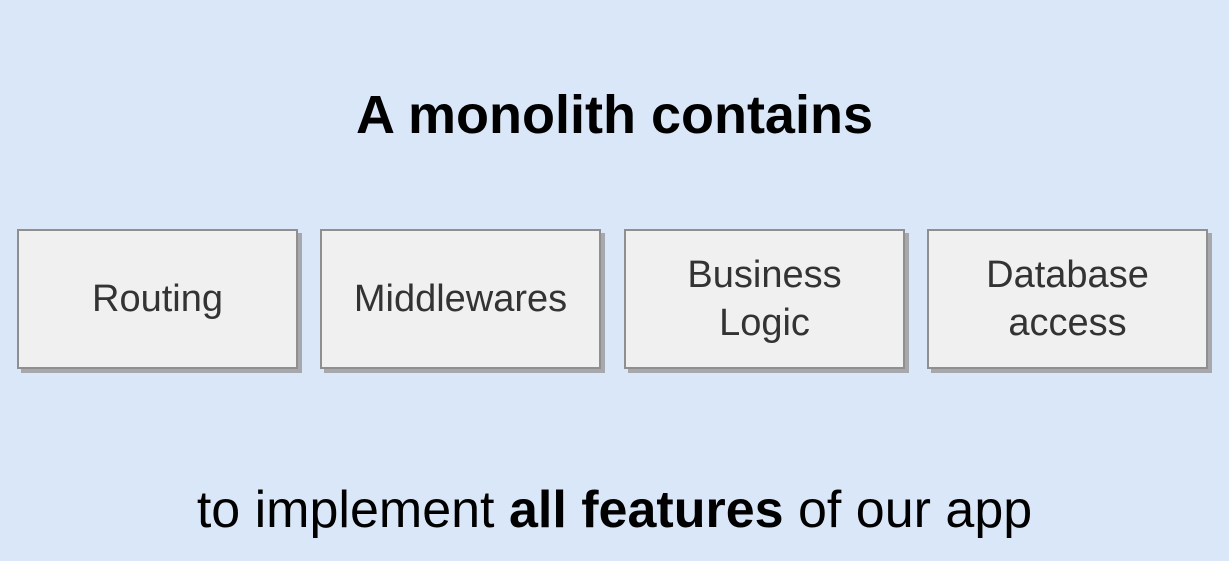  Describe the element at coordinates (614, 115) in the screenshot. I see `slide-title: A monolith contains` at that location.